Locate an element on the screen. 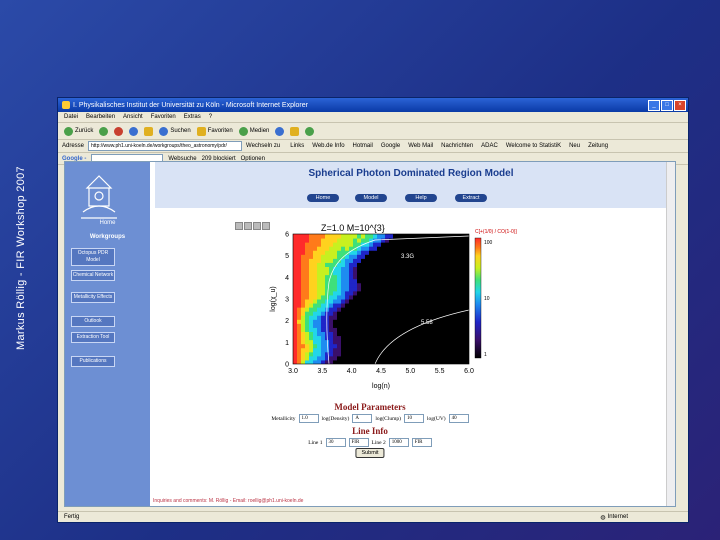 The height and width of the screenshot is (540, 720). nav-model-button: Model is located at coordinates (371, 198).